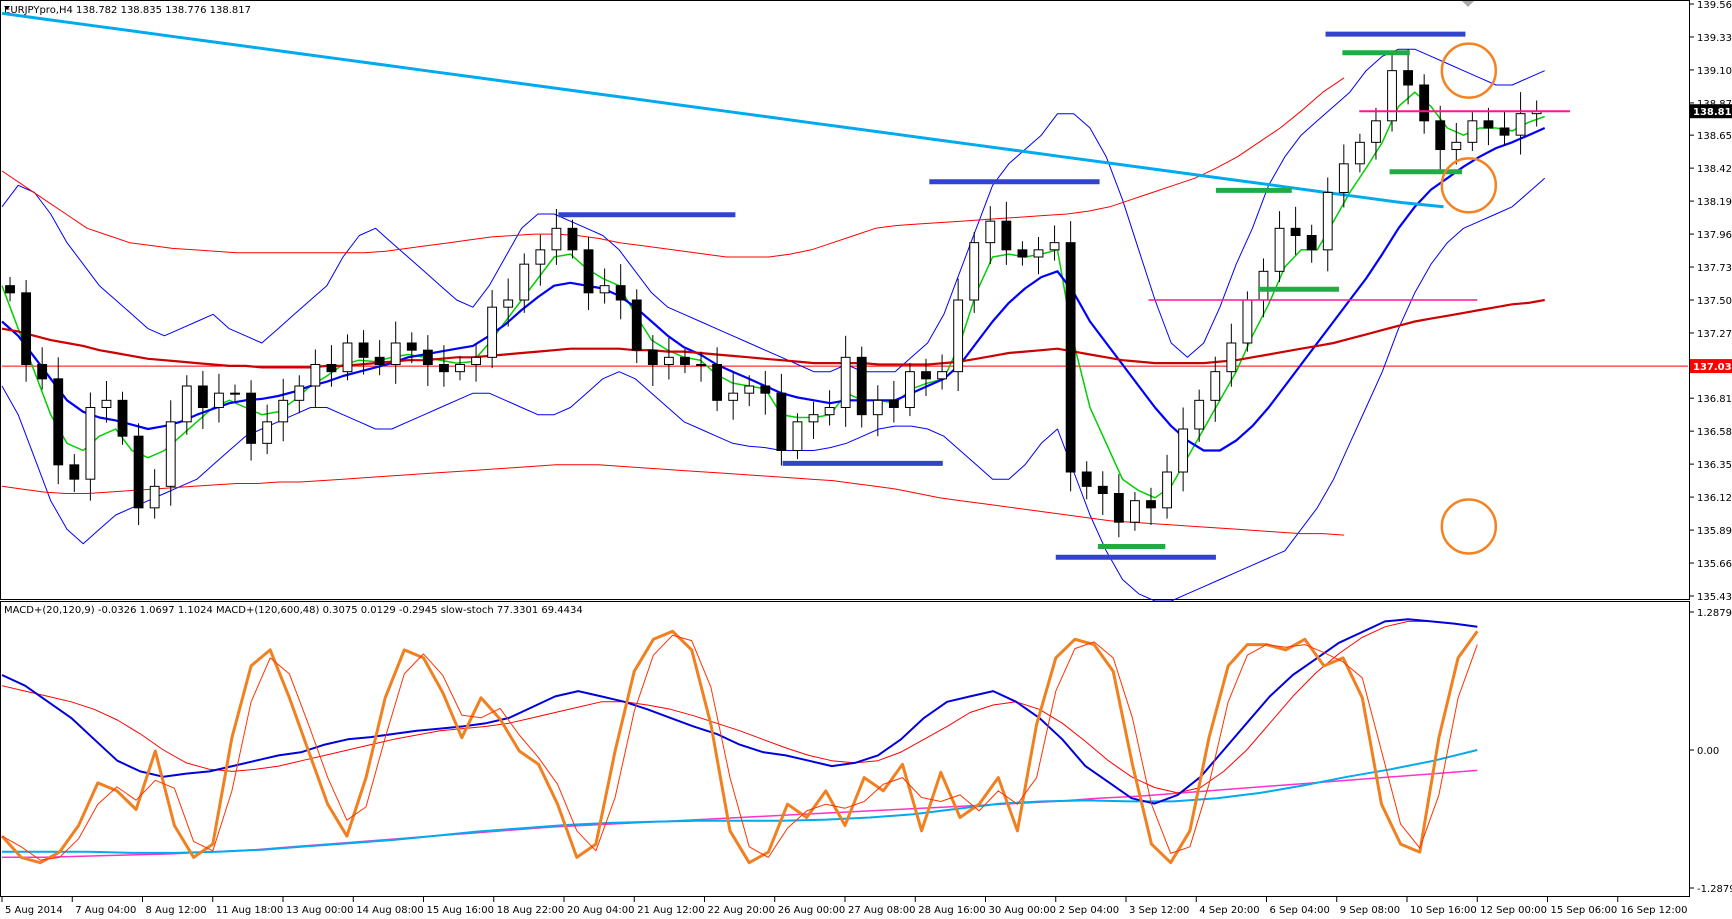  I want to click on price-axis-label: 138.650, so click(1714, 136).